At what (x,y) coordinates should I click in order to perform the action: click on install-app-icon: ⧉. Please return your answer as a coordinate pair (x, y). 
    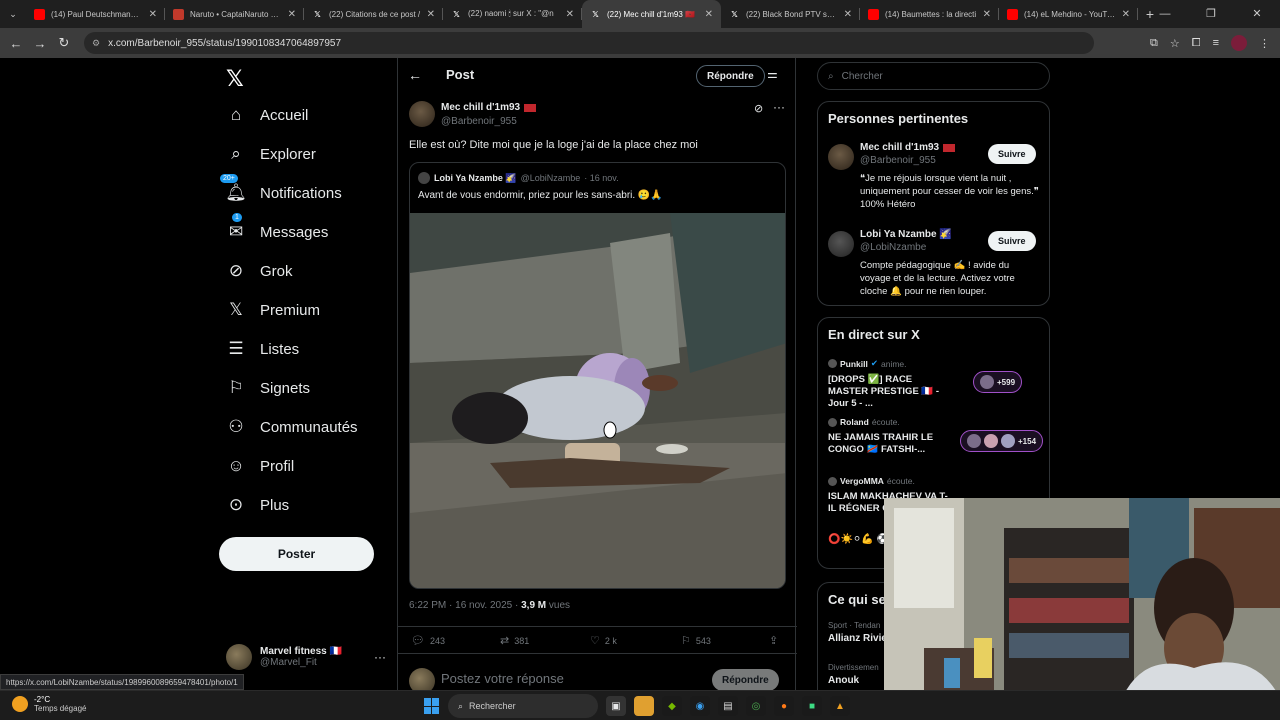
    Looking at the image, I should click on (1154, 43).